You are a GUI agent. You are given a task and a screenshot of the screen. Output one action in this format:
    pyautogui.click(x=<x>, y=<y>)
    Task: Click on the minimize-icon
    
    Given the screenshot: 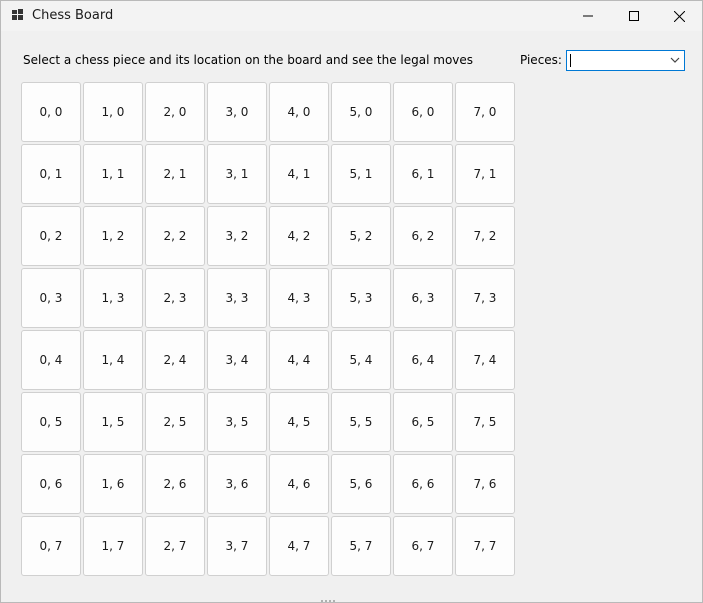 What is the action you would take?
    pyautogui.click(x=588, y=16)
    